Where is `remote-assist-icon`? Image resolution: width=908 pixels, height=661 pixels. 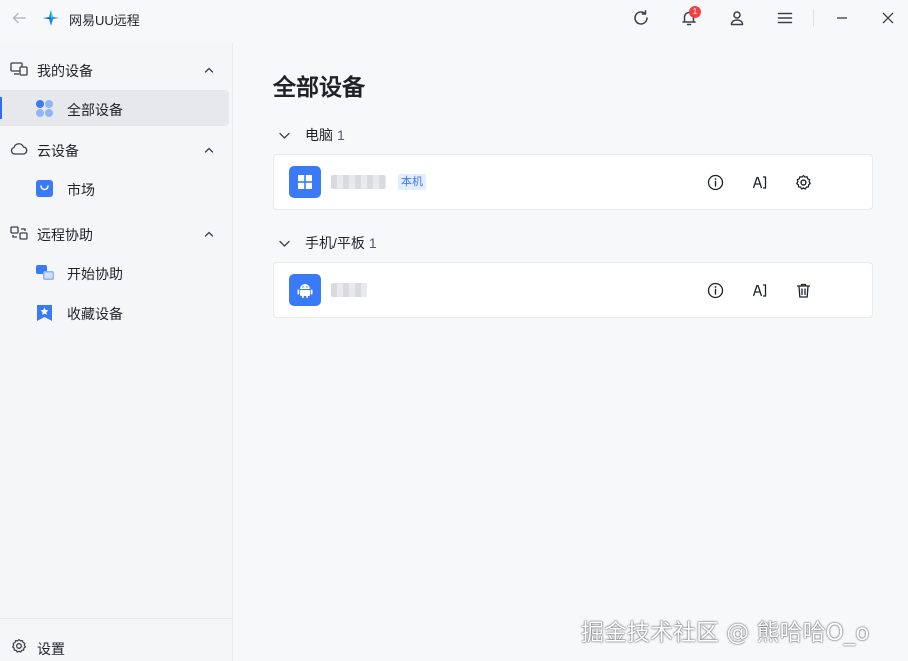
remote-assist-icon is located at coordinates (19, 233).